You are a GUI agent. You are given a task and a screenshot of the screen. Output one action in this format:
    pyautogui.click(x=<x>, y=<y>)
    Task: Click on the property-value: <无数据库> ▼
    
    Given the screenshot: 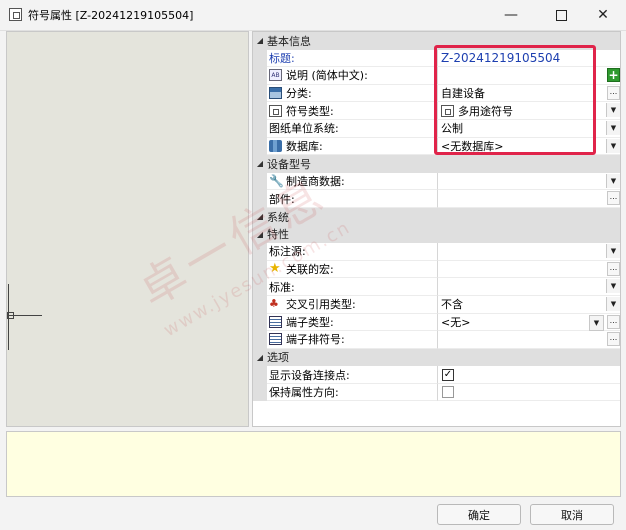 What is the action you would take?
    pyautogui.click(x=528, y=146)
    